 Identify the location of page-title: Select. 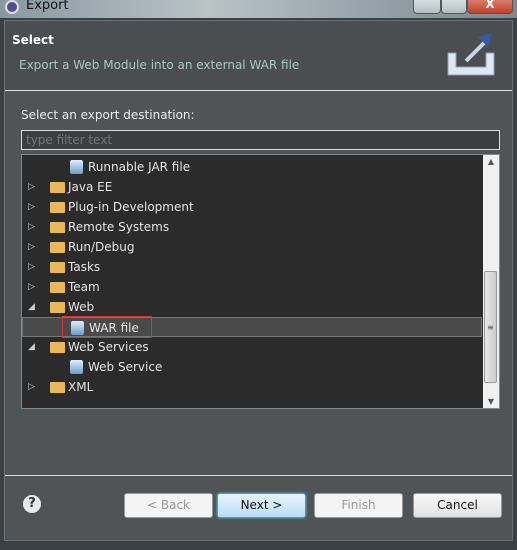
(33, 40).